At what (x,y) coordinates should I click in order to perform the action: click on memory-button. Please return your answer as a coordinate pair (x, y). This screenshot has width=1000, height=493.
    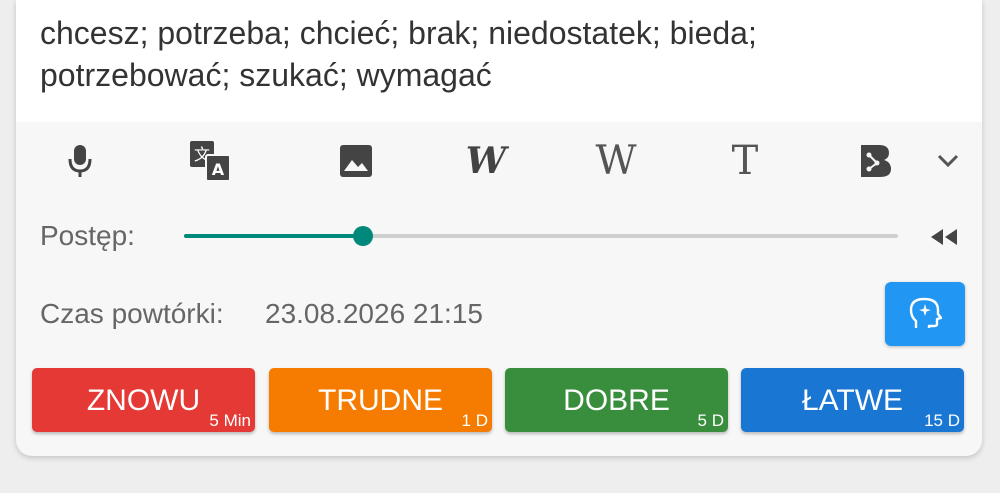
    Looking at the image, I should click on (925, 314).